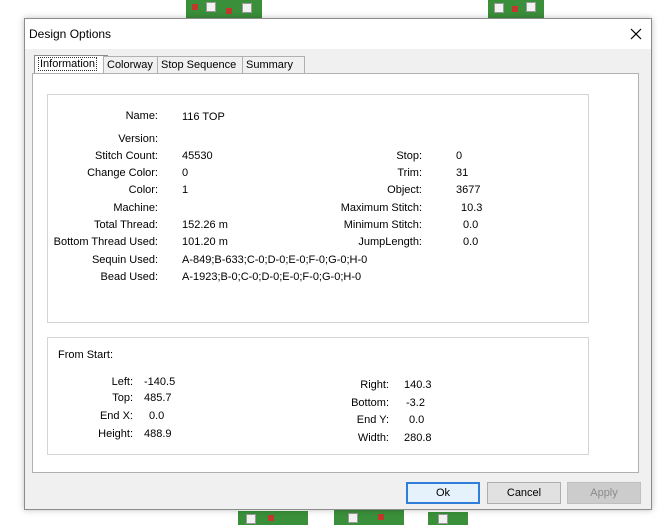 The image size is (658, 525). I want to click on from-start-title: From Start:, so click(86, 355).